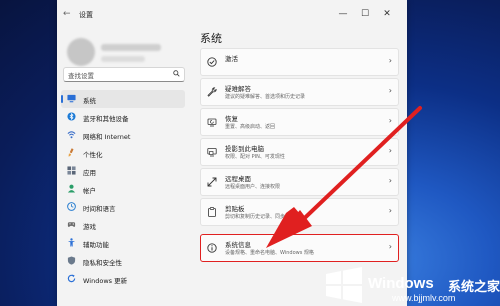 The height and width of the screenshot is (306, 500). Describe the element at coordinates (123, 189) in the screenshot. I see `sidebar-item-accounts: 帐户` at that location.